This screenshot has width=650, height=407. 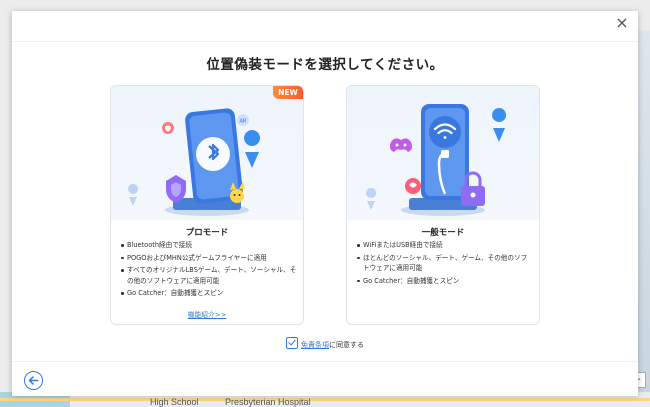 I want to click on feature-item: ほとんどのソーシャル、デート、ゲーム、その他のソフトウェアに適用可能, so click(x=445, y=263).